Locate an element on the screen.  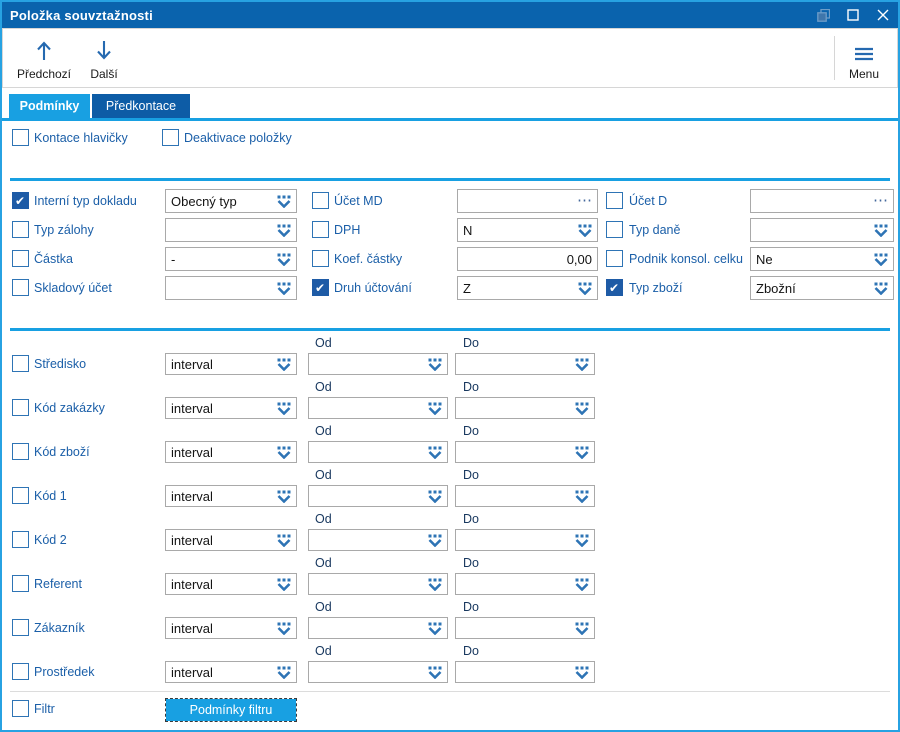
interval-row-kod-2: Kód 2 interval Od Do is located at coordinates (450, 531).